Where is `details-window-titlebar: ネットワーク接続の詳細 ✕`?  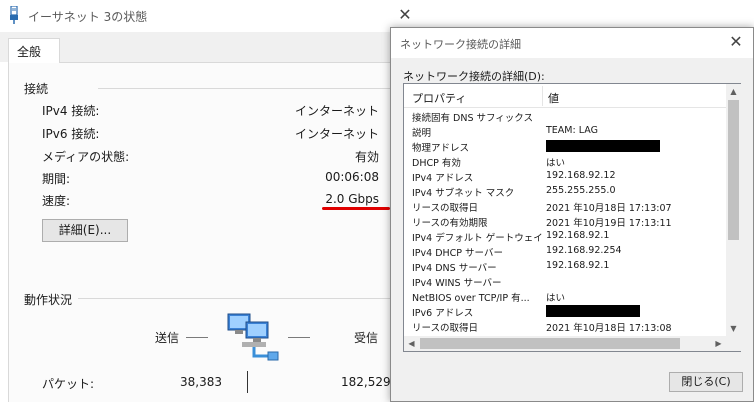 details-window-titlebar: ネットワーク接続の詳細 ✕ is located at coordinates (572, 43).